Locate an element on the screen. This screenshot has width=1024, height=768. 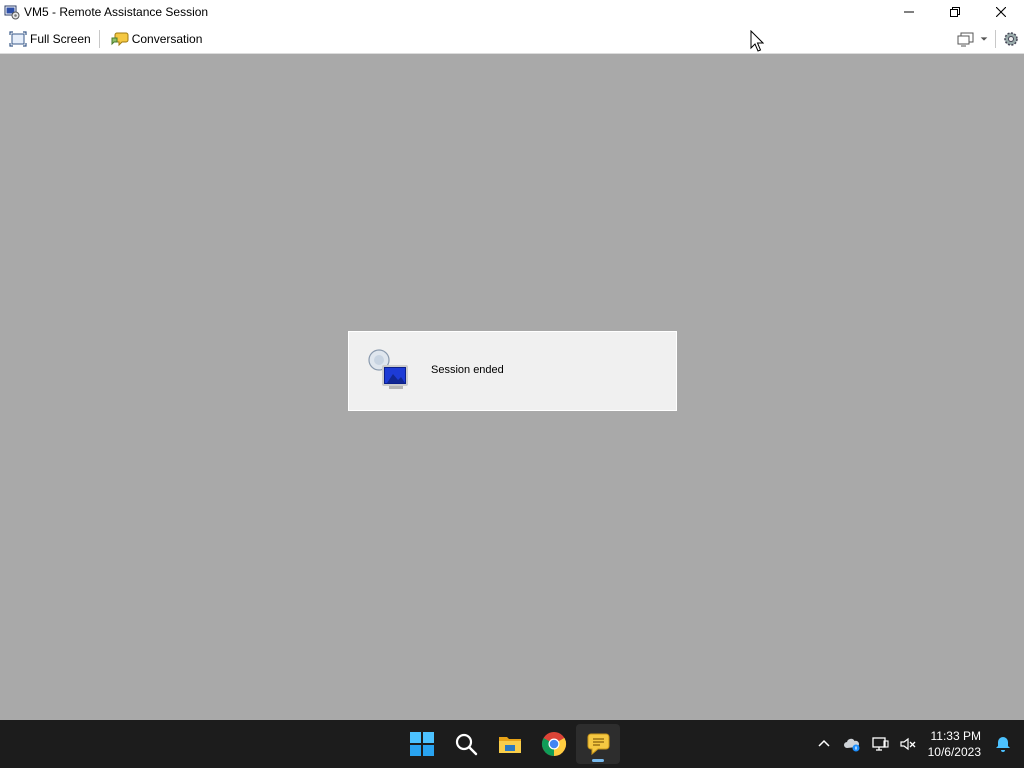
notification-bell-icon is located at coordinates (1003, 744).